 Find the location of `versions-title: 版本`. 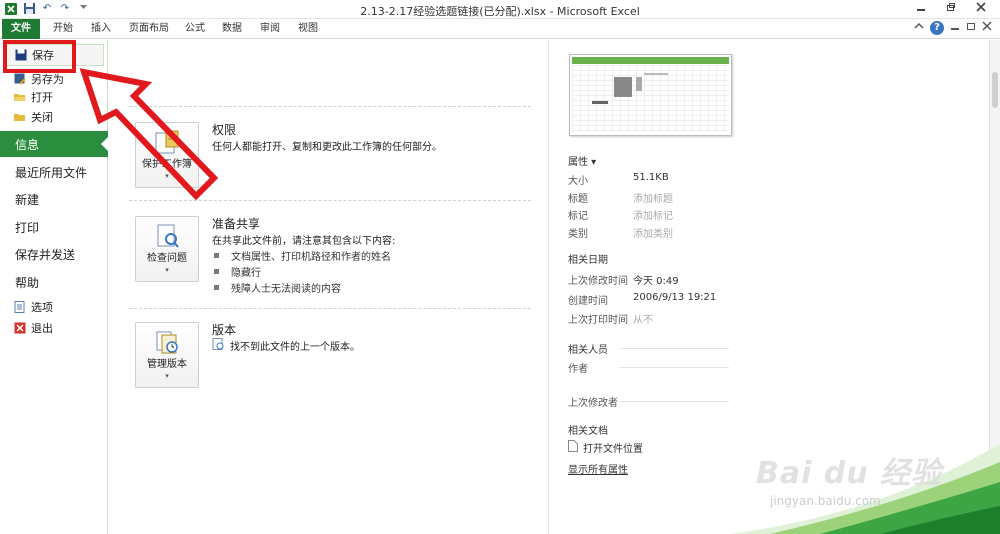

versions-title: 版本 is located at coordinates (224, 330).